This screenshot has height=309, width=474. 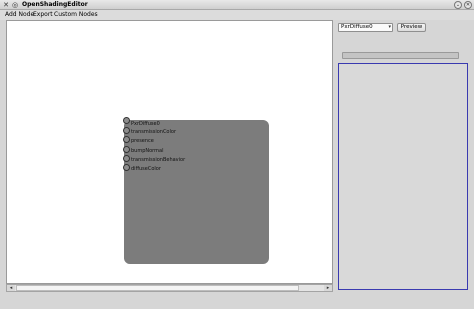 What do you see at coordinates (15, 5) in the screenshot?
I see `pin-icon: ◎` at bounding box center [15, 5].